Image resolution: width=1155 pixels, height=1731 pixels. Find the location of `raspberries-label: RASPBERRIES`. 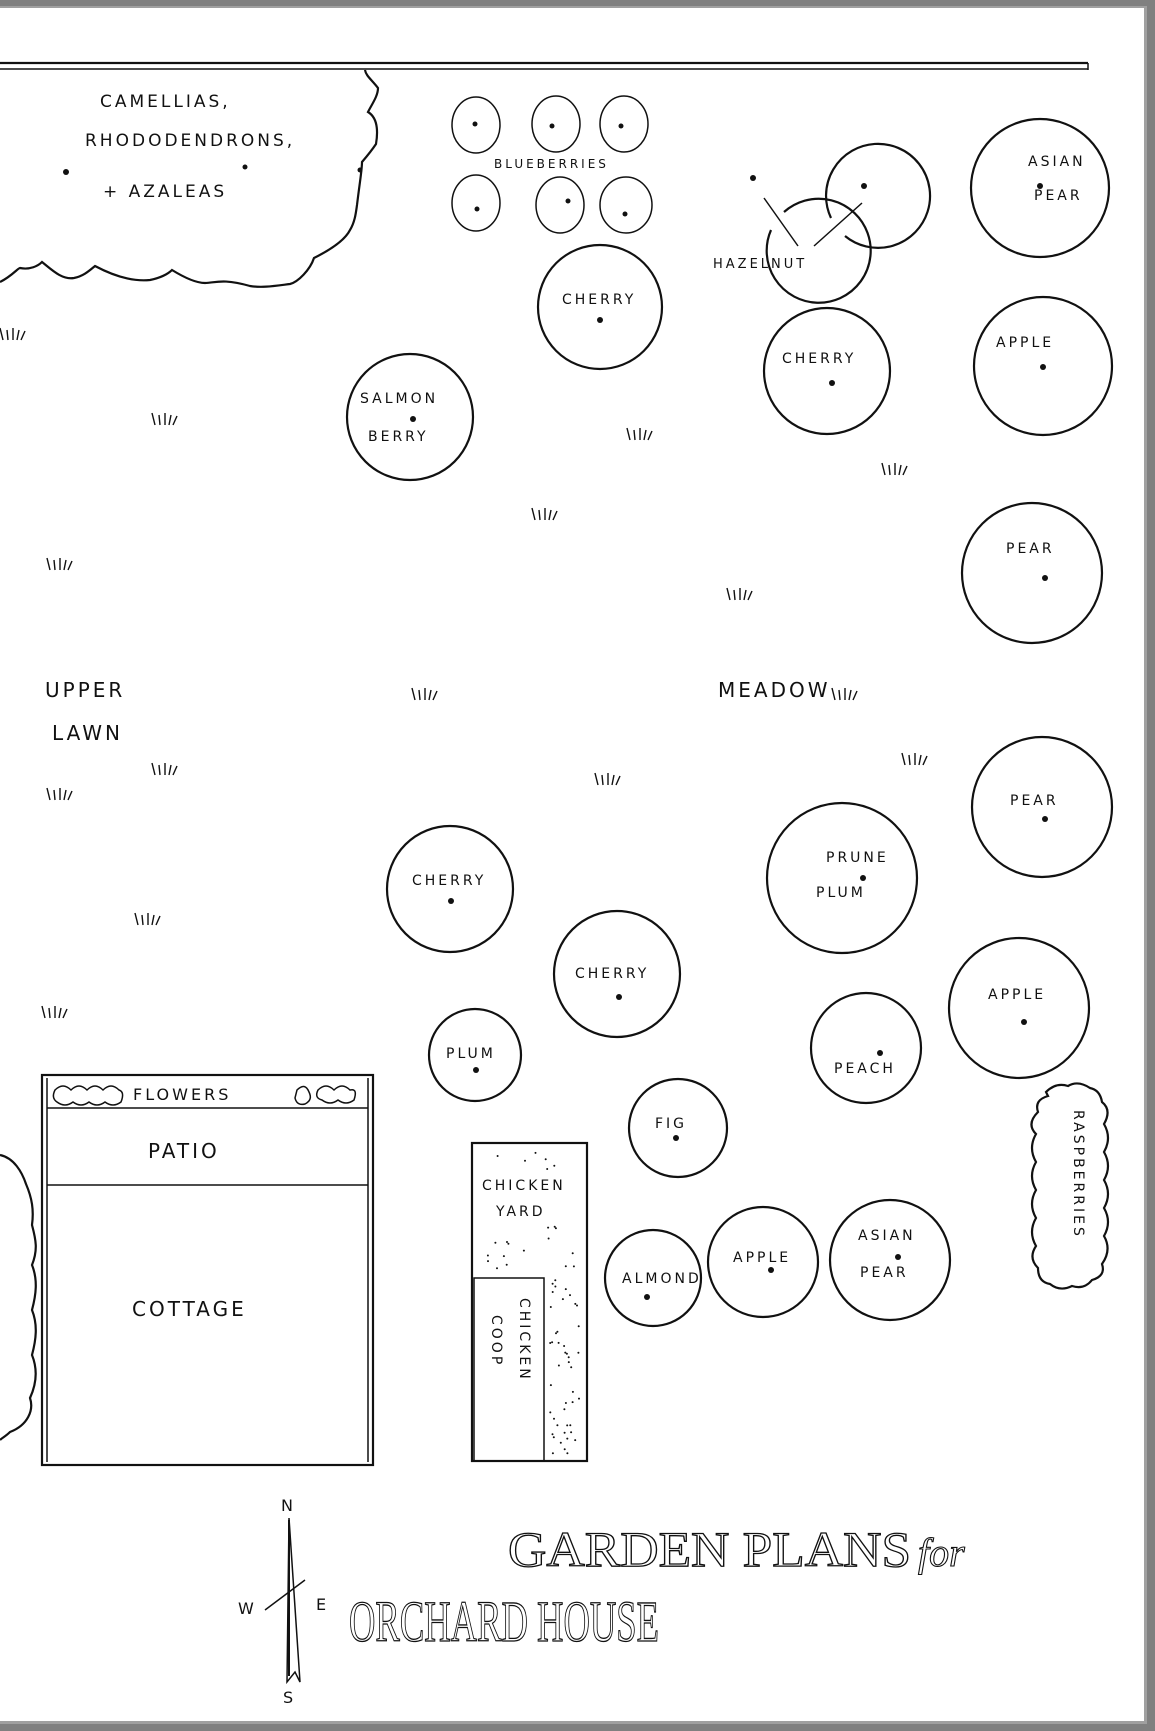

raspberries-label: RASPBERRIES is located at coordinates (1078, 1174).